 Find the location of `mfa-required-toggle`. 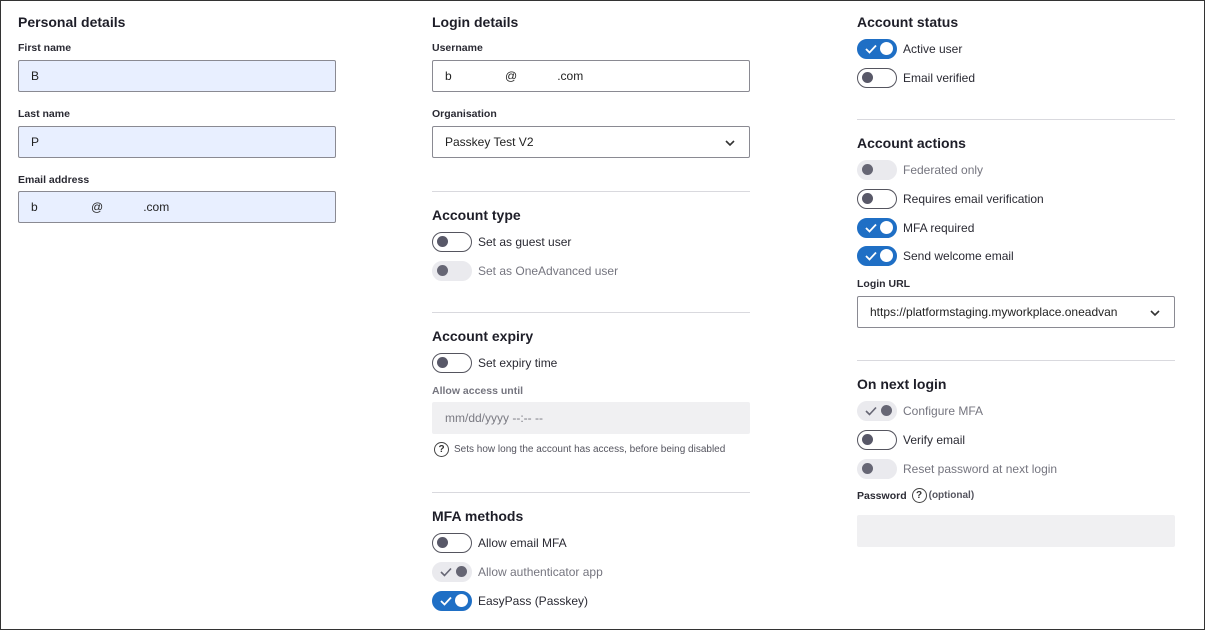

mfa-required-toggle is located at coordinates (877, 228).